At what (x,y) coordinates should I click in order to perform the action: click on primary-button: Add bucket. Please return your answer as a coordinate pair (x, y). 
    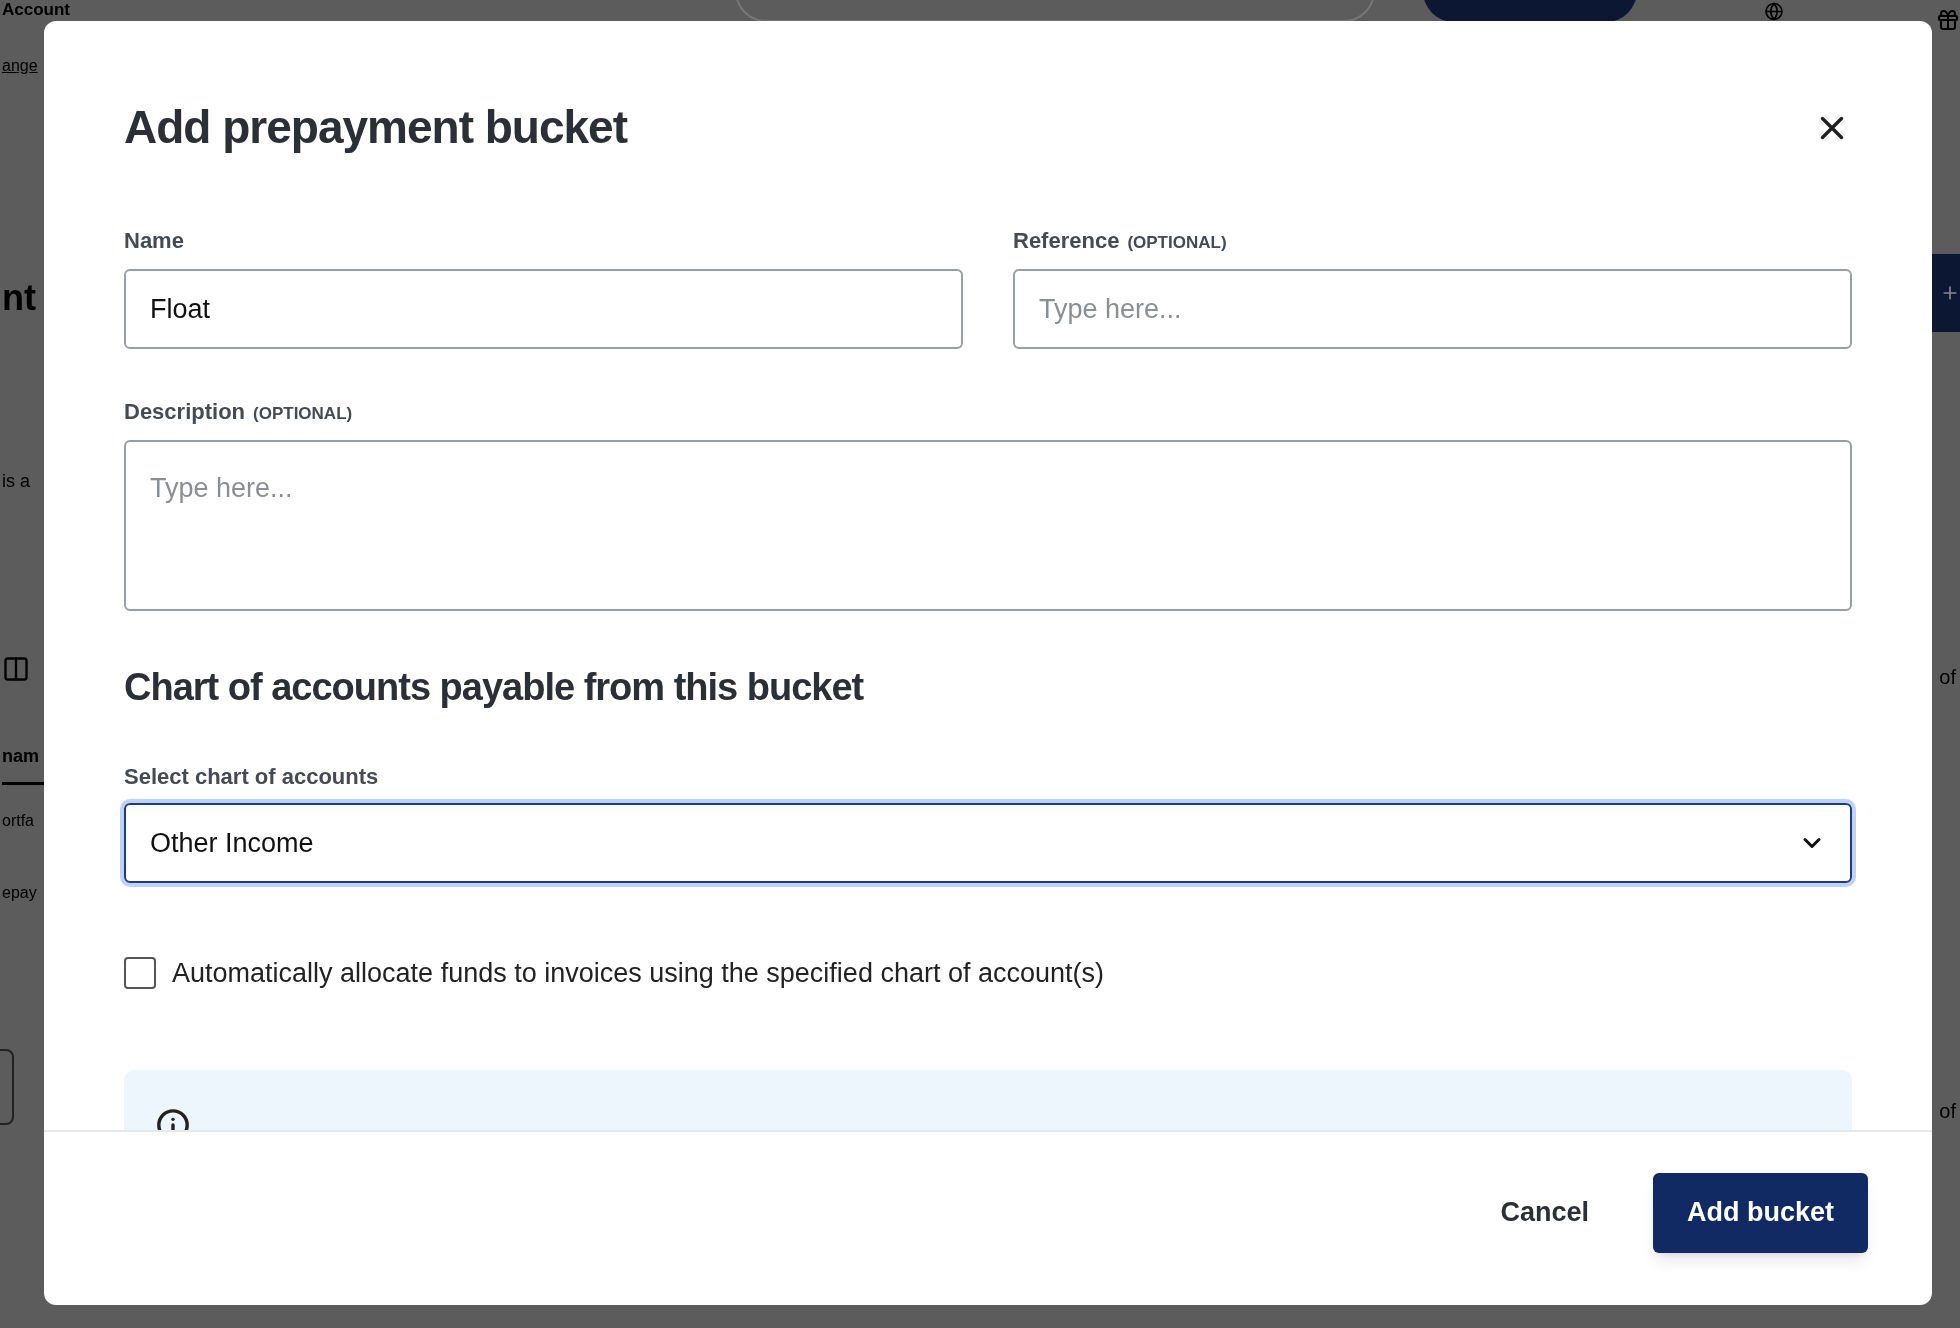
    Looking at the image, I should click on (1760, 1212).